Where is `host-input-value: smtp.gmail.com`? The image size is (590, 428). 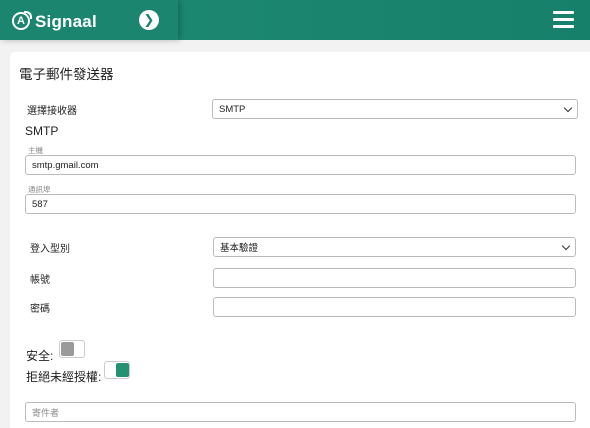
host-input-value: smtp.gmail.com is located at coordinates (65, 165).